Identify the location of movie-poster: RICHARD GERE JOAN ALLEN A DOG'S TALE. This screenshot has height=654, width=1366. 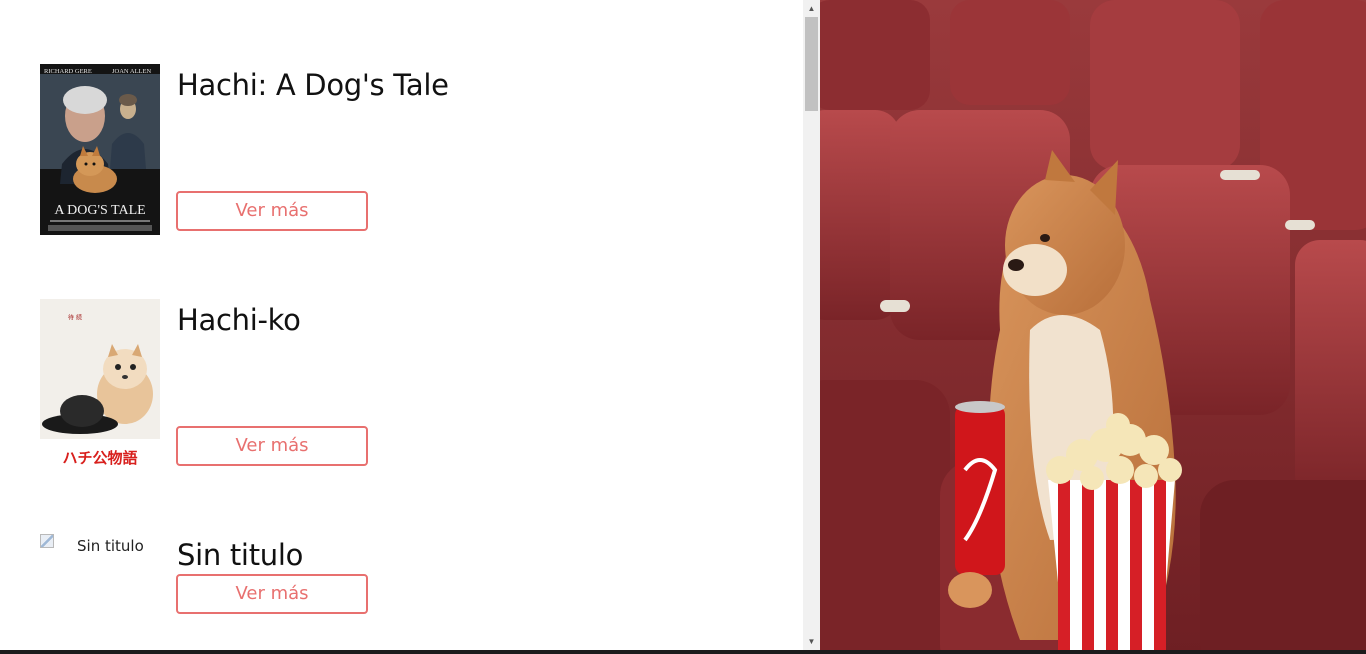
(100, 149).